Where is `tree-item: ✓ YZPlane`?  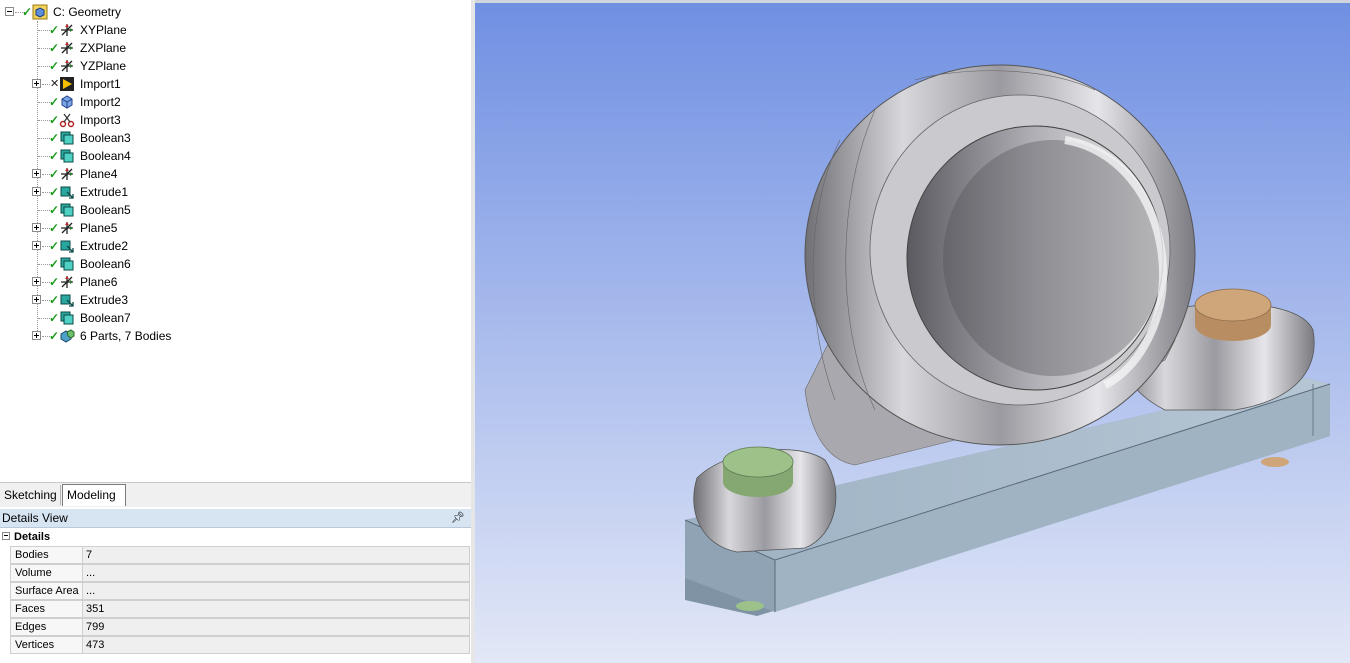
tree-item: ✓ YZPlane is located at coordinates (235, 66).